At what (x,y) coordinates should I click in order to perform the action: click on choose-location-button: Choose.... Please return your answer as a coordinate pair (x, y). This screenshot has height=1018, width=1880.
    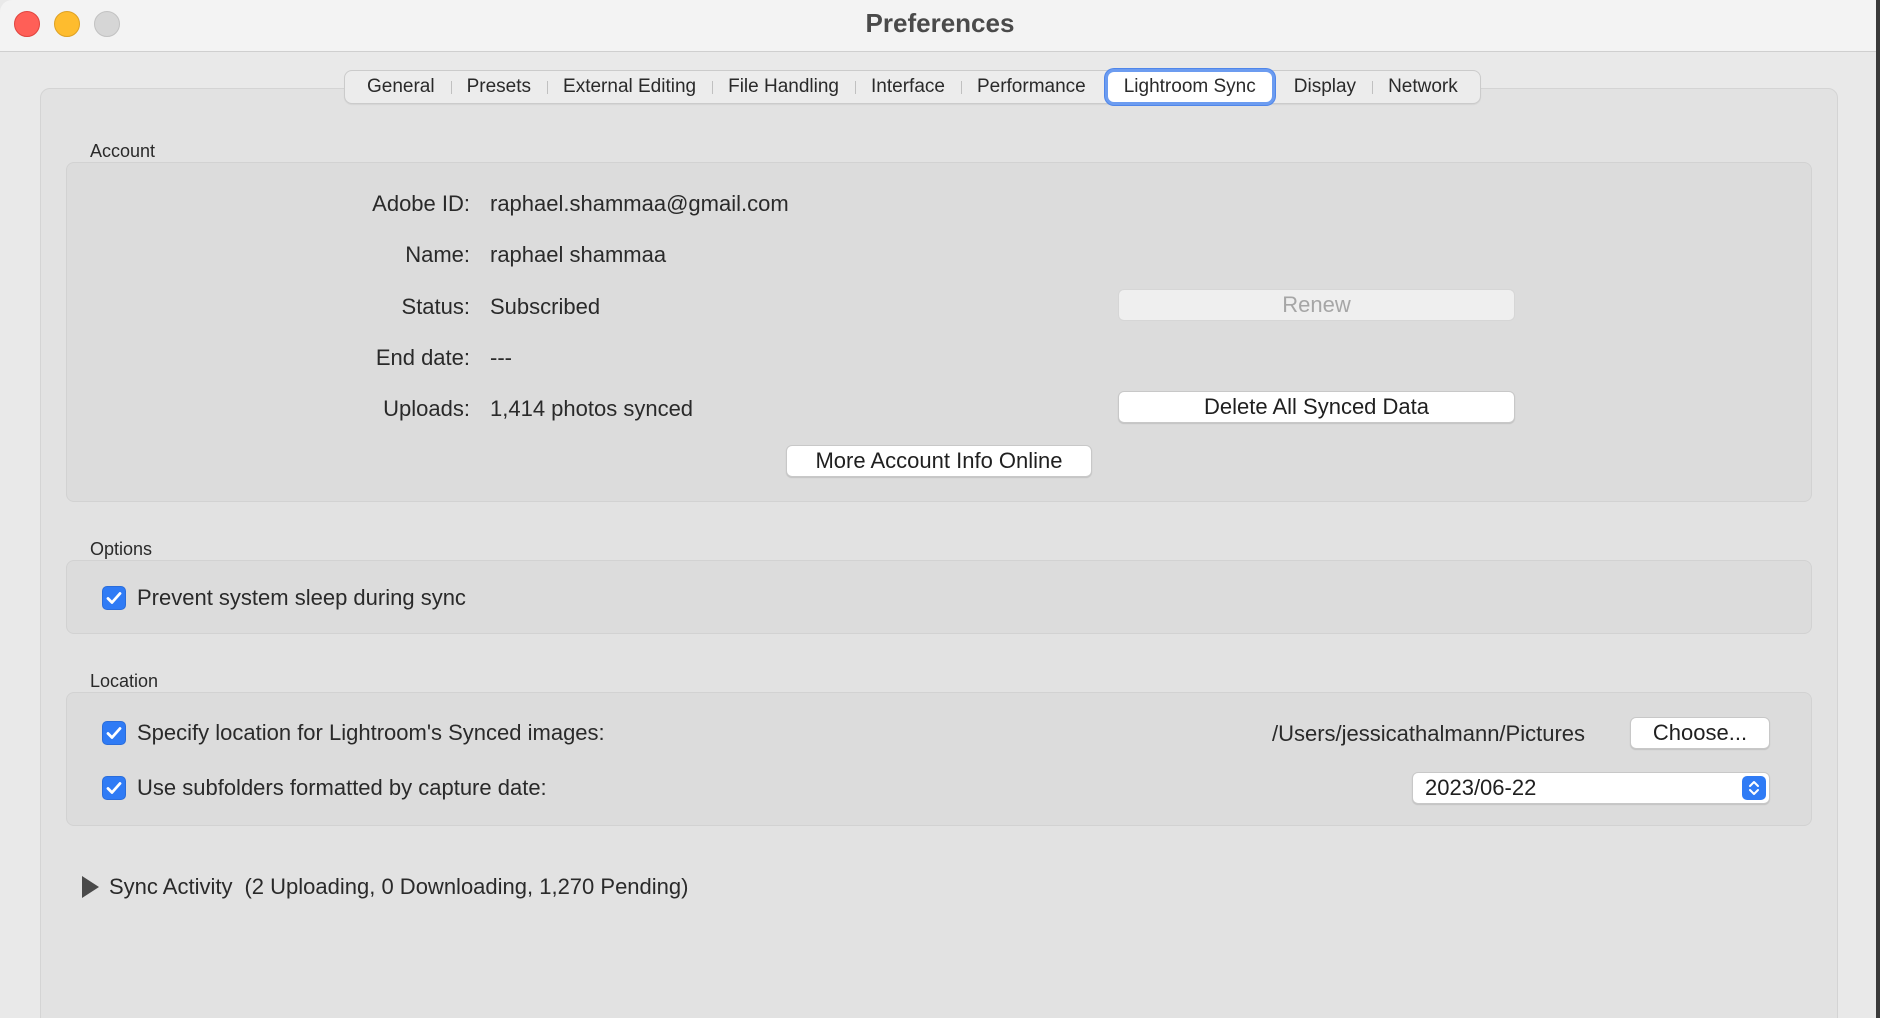
    Looking at the image, I should click on (1700, 733).